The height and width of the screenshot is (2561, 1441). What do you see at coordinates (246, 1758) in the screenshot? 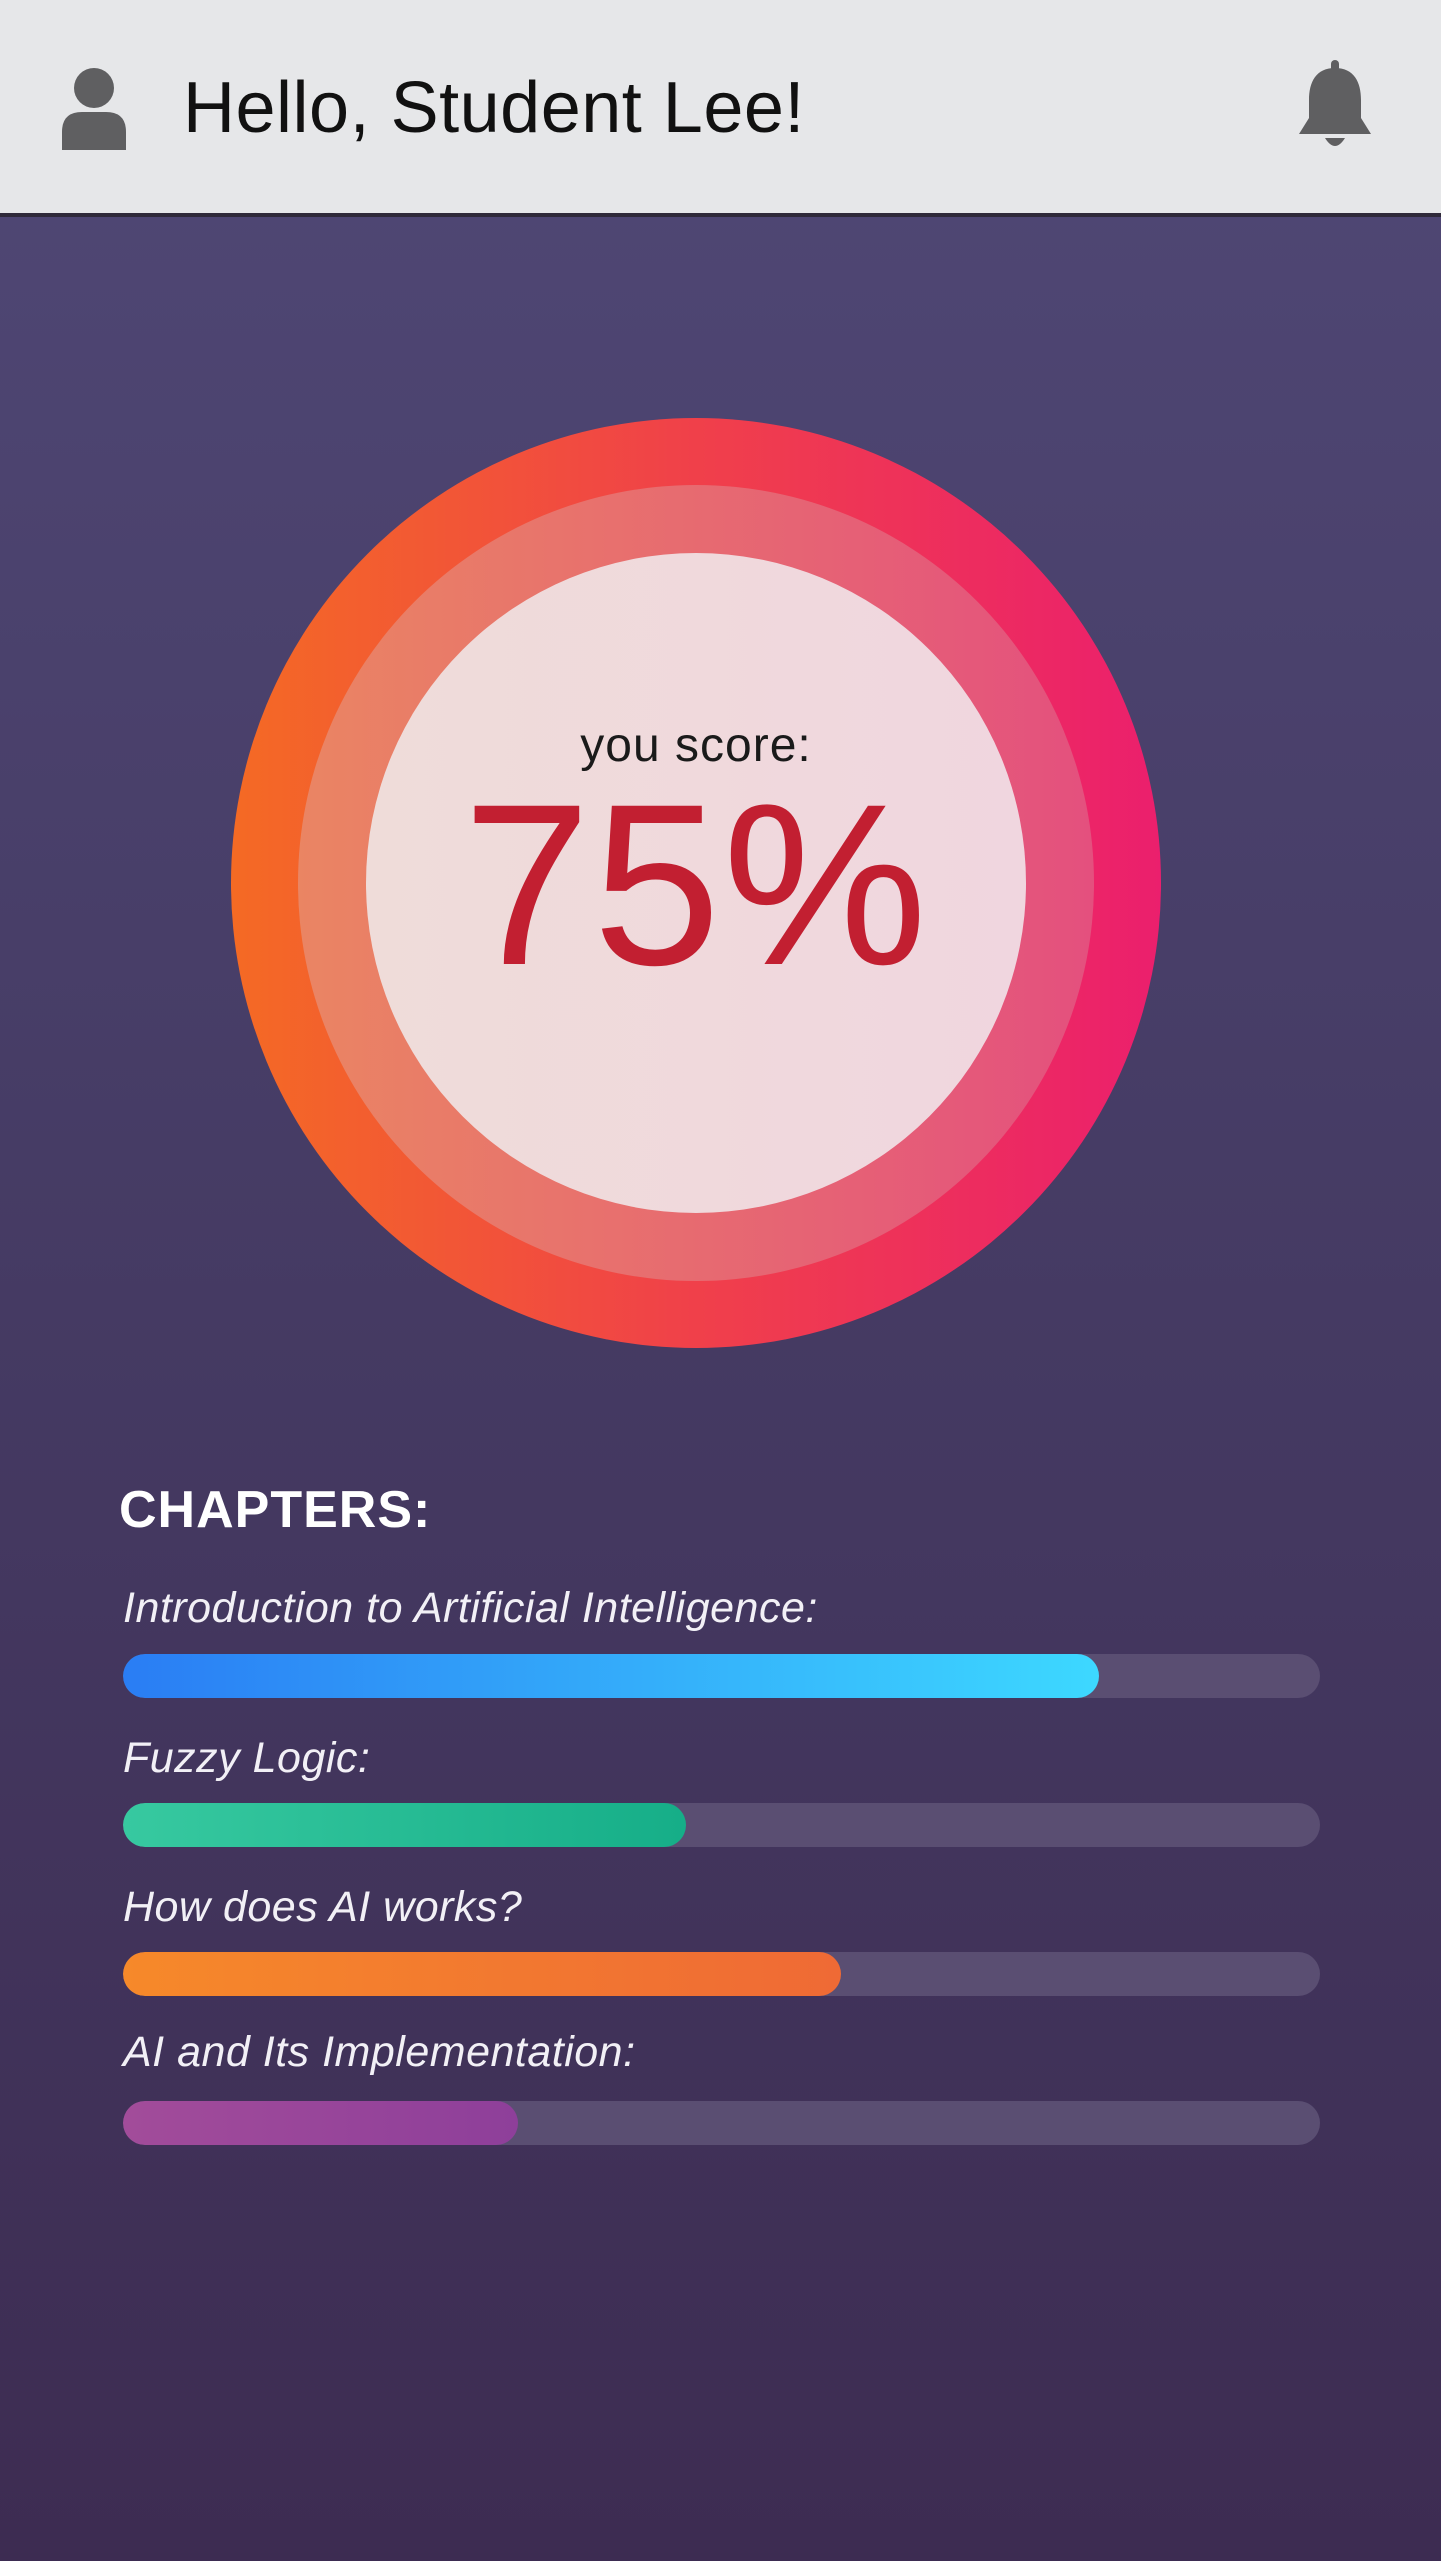
I see `chapter-label-fuzzy-logic: Fuzzy Logic:` at bounding box center [246, 1758].